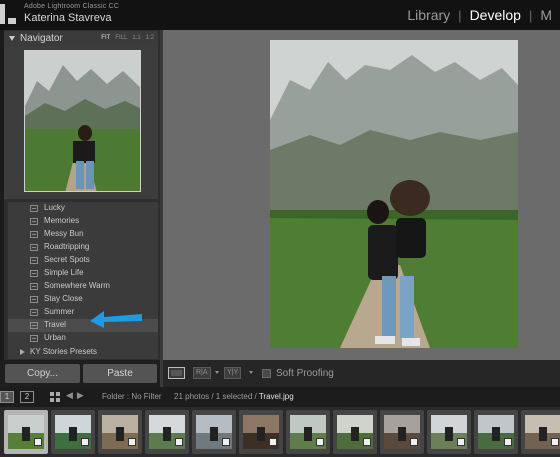  What do you see at coordinates (202, 373) in the screenshot?
I see `before-after-lr-button: R|A` at bounding box center [202, 373].